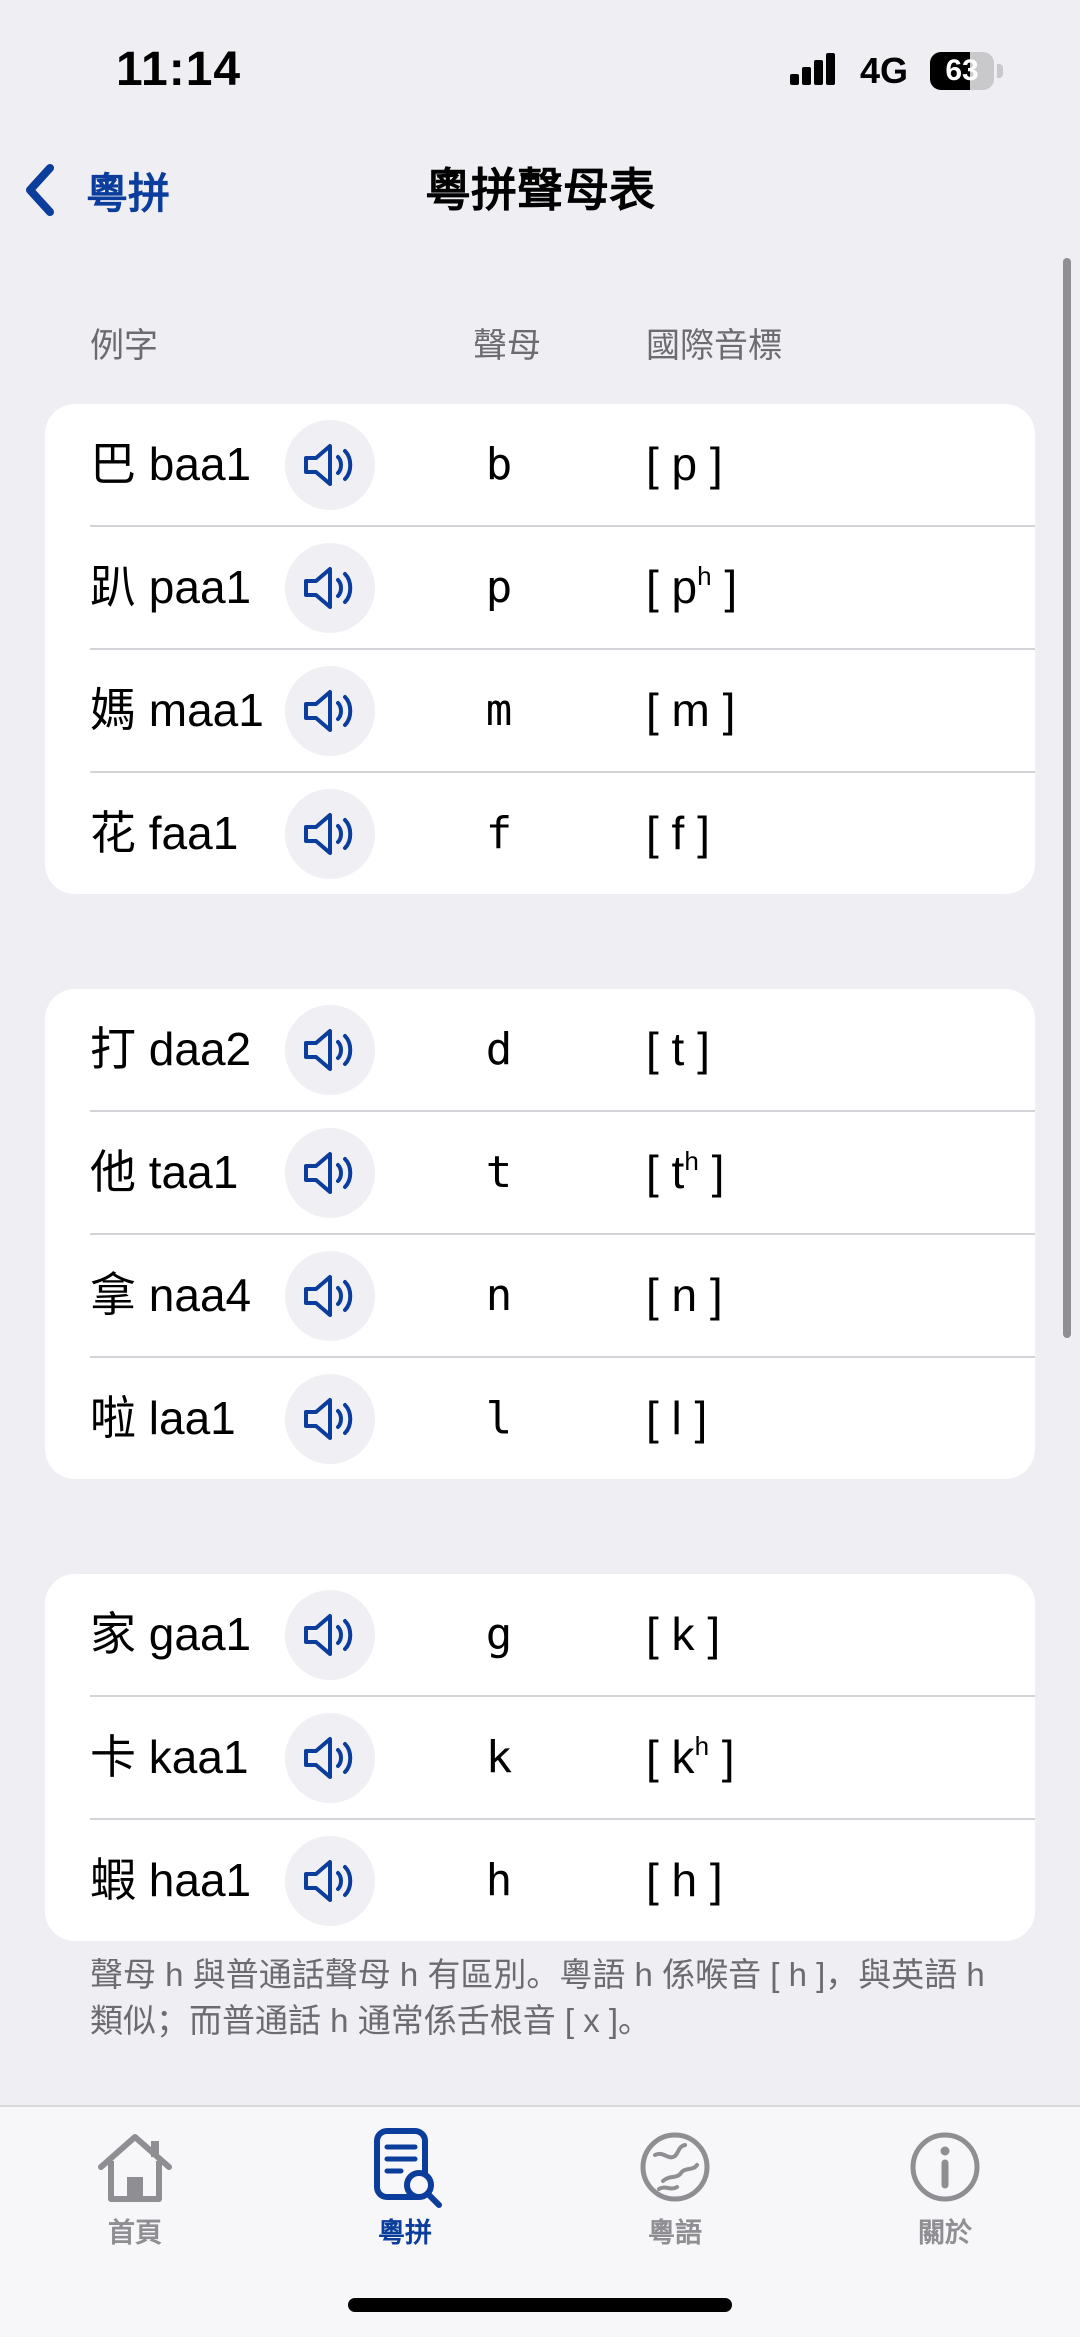  What do you see at coordinates (499, 833) in the screenshot?
I see `initial-symbol: f` at bounding box center [499, 833].